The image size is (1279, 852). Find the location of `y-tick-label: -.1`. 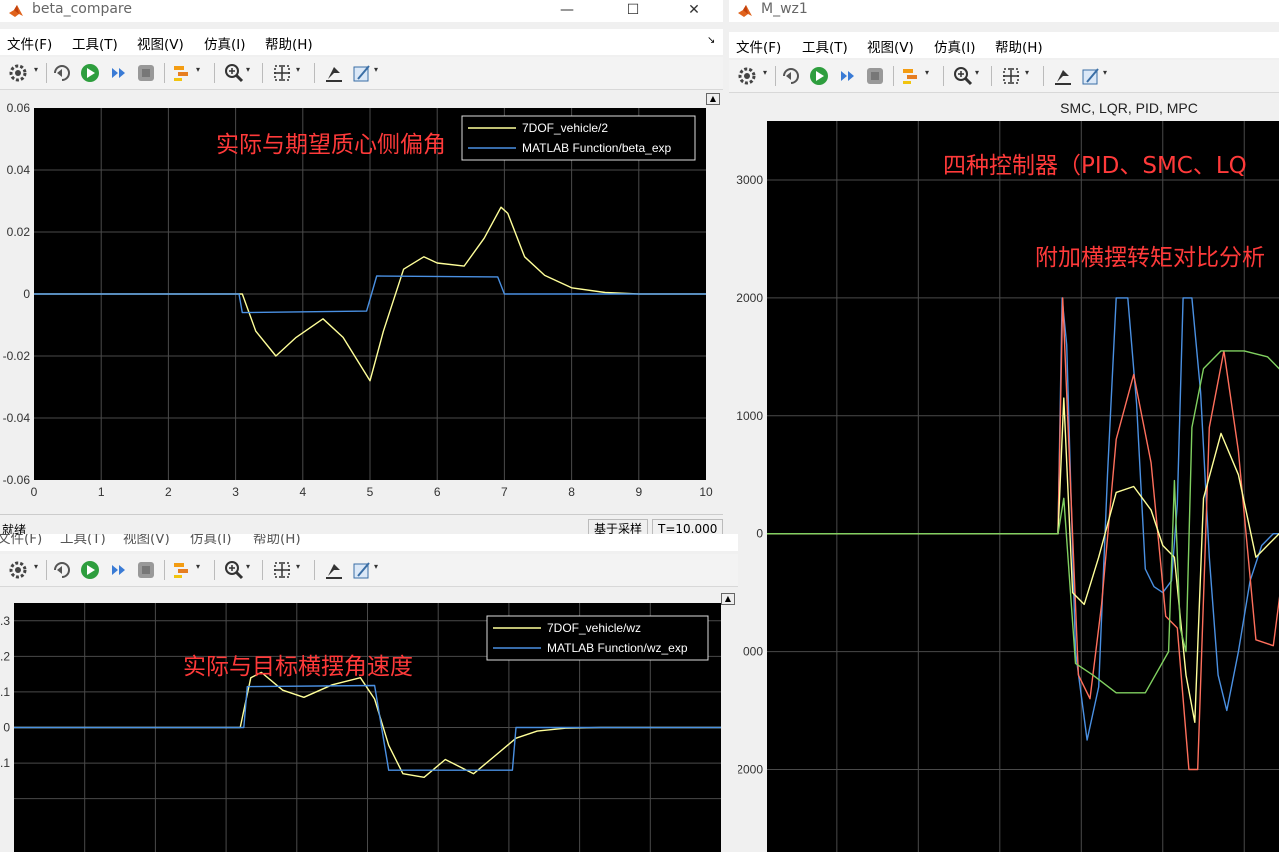

y-tick-label: -.1 is located at coordinates (5, 763).